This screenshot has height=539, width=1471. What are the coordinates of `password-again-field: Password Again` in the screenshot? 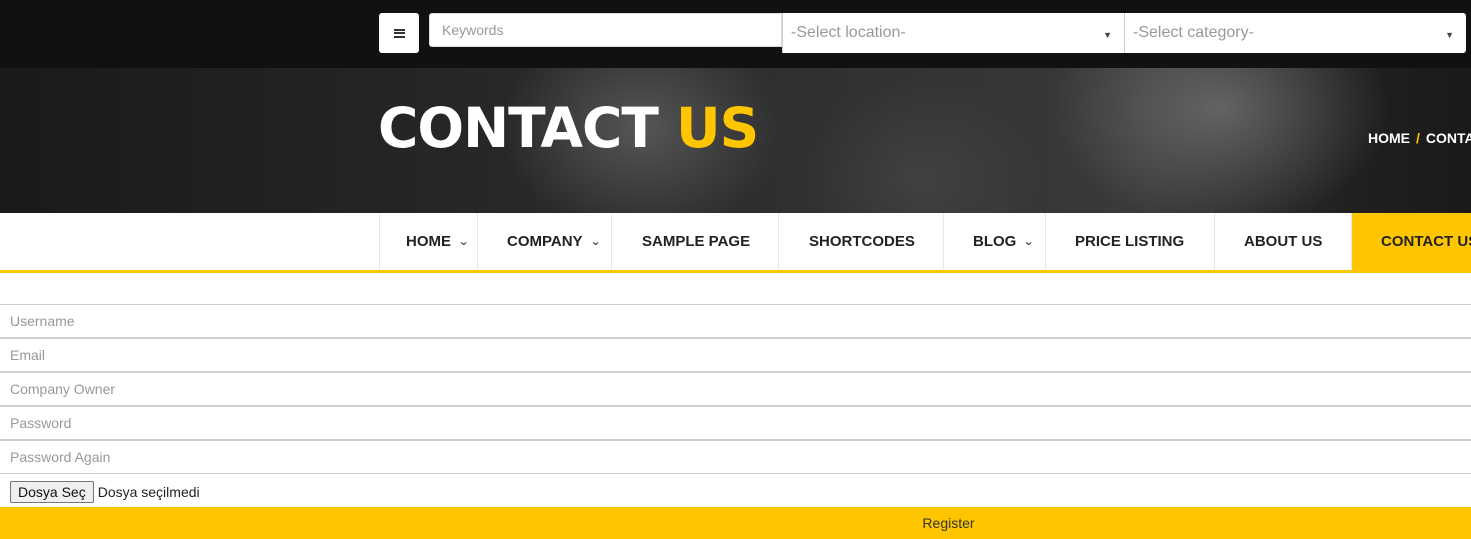 It's located at (735, 457).